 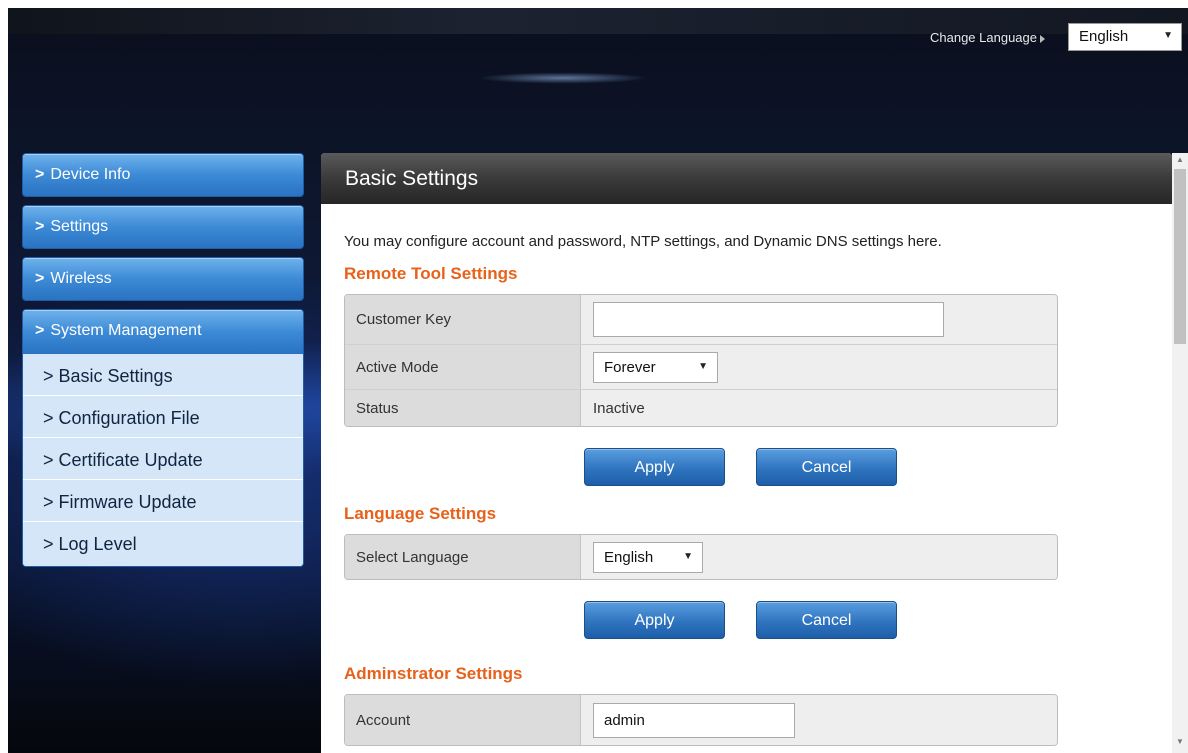 I want to click on language-select-value: English, so click(x=1104, y=36).